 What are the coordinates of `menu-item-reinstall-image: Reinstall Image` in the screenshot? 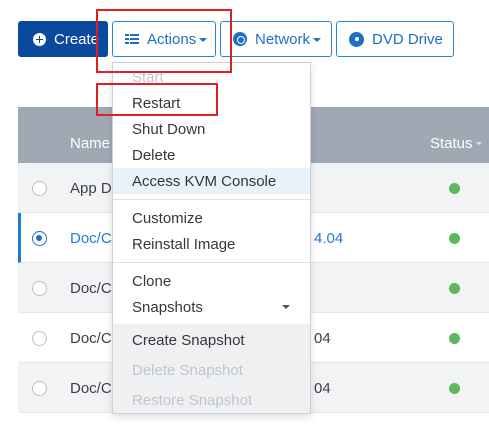 It's located at (211, 244).